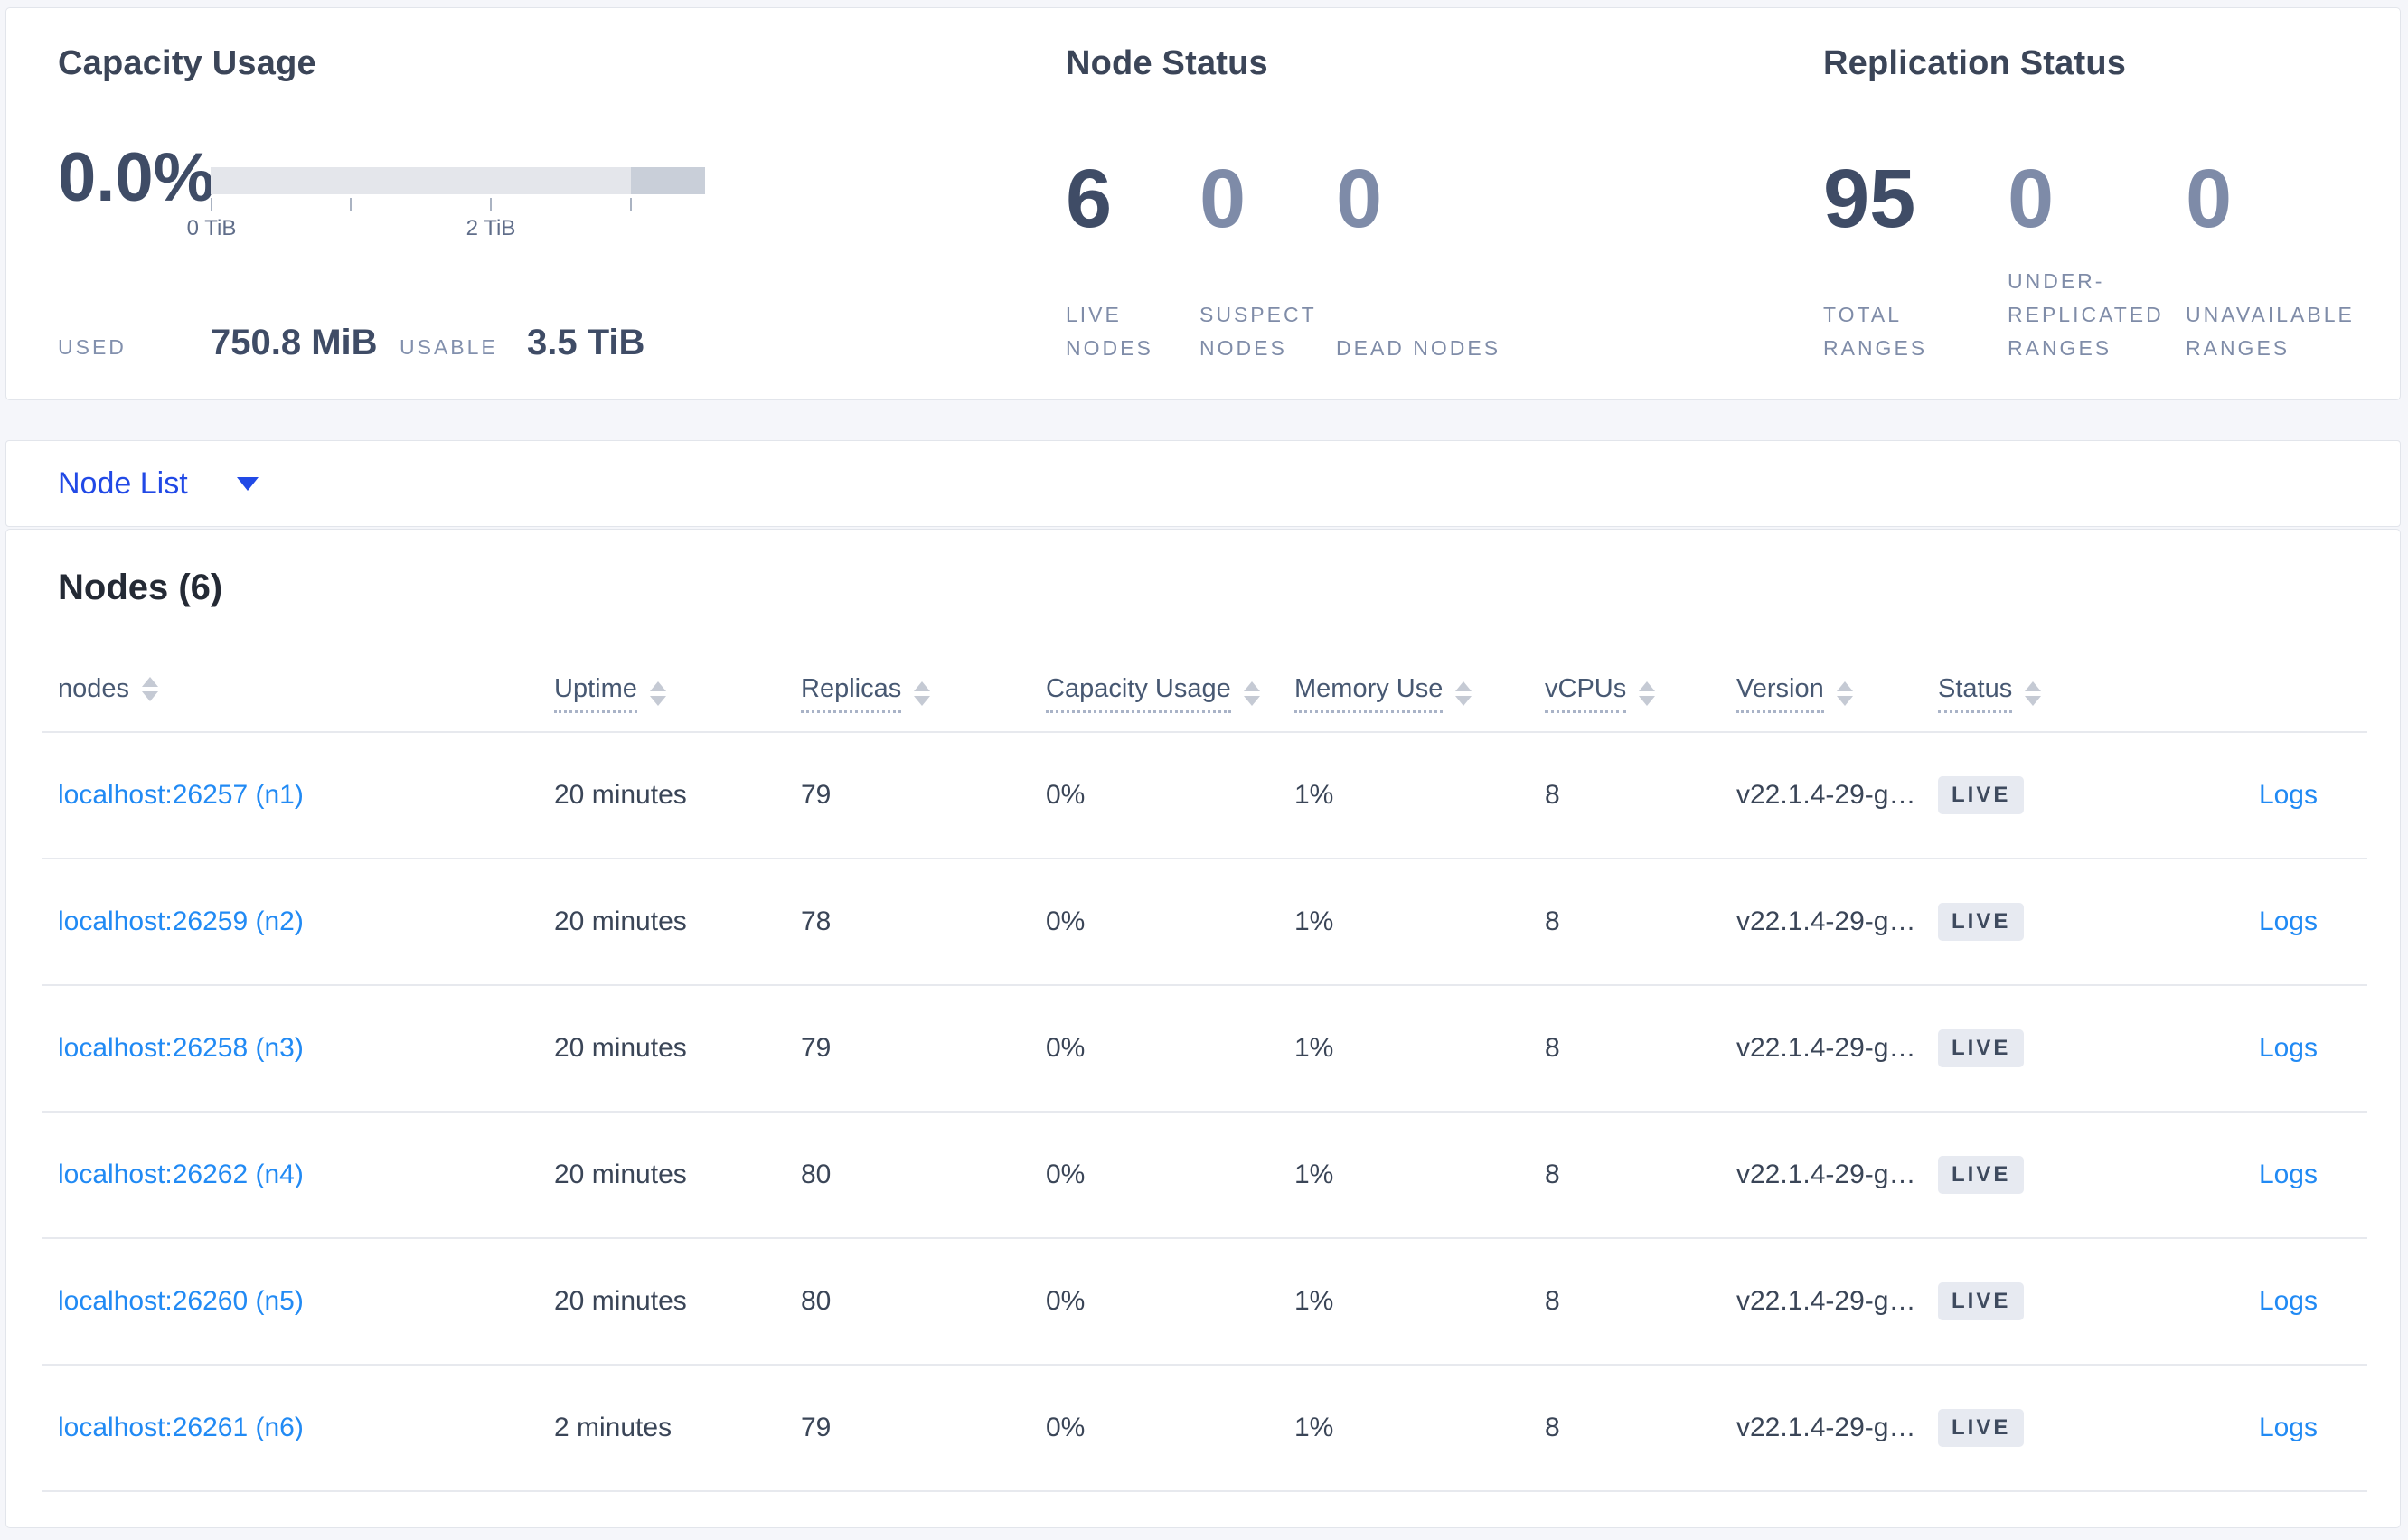 The height and width of the screenshot is (1540, 2408). What do you see at coordinates (1780, 694) in the screenshot?
I see `column-header-label: Version` at bounding box center [1780, 694].